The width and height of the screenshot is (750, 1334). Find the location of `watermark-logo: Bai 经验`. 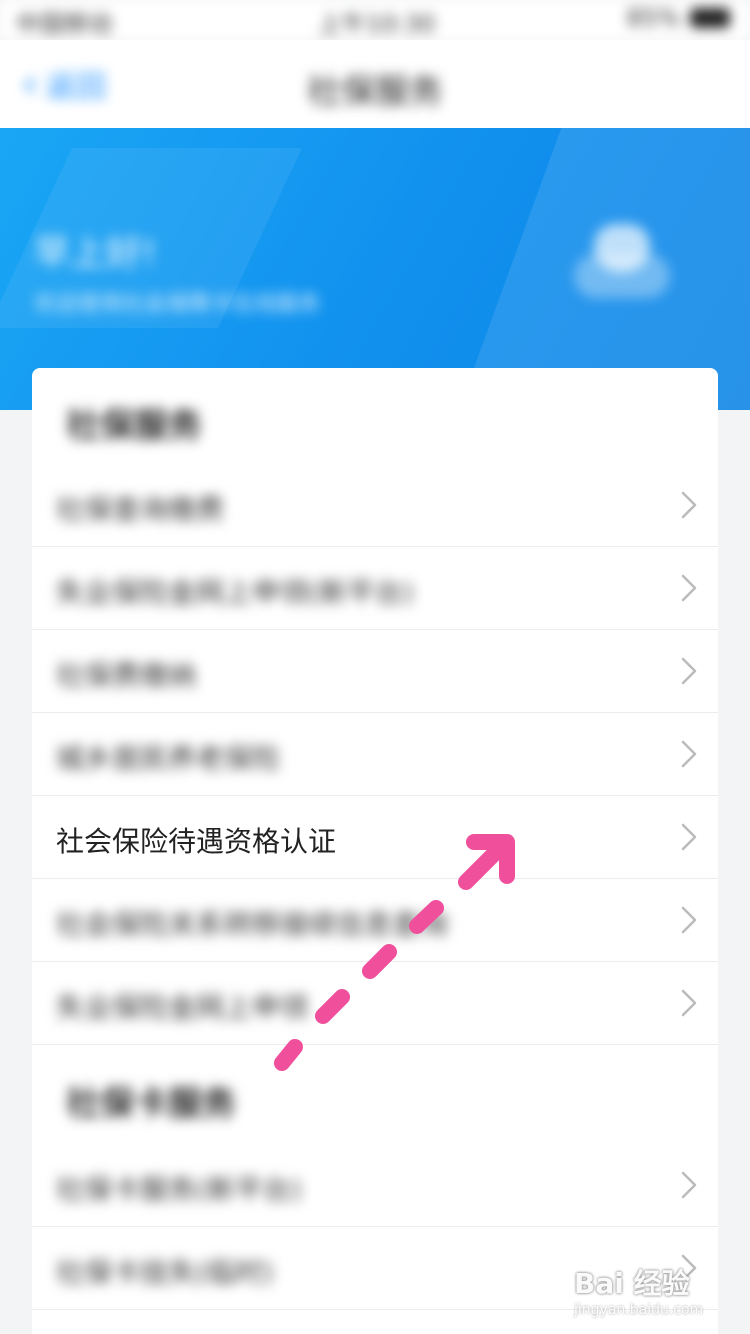

watermark-logo: Bai 经验 is located at coordinates (632, 1283).